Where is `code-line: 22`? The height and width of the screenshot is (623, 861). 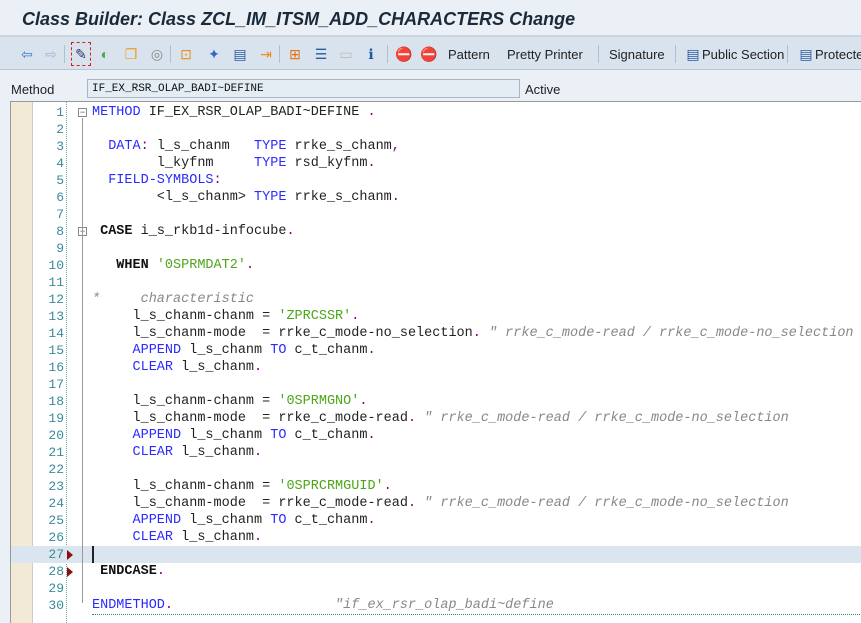 code-line: 22 is located at coordinates (436, 469).